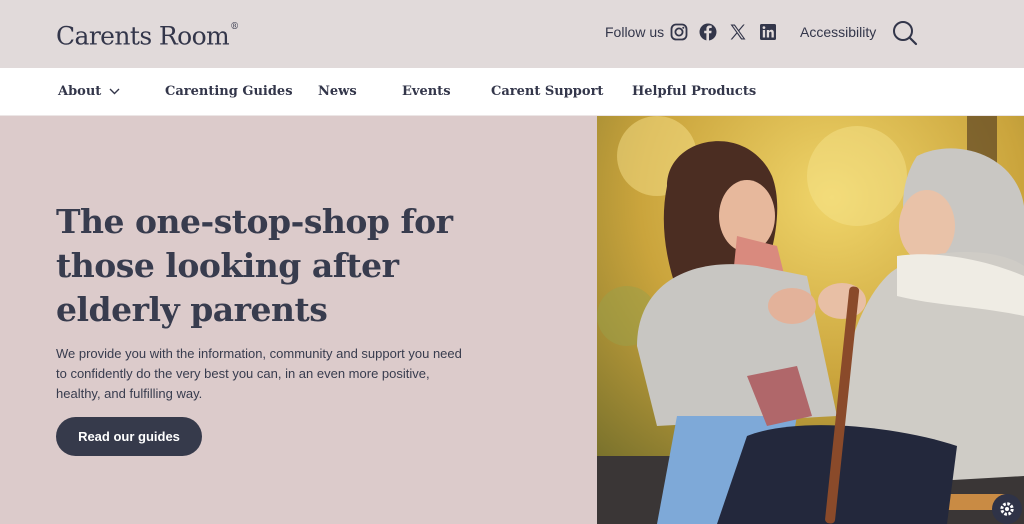 The height and width of the screenshot is (524, 1024). I want to click on brand-logo: Carents Room®, so click(147, 34).